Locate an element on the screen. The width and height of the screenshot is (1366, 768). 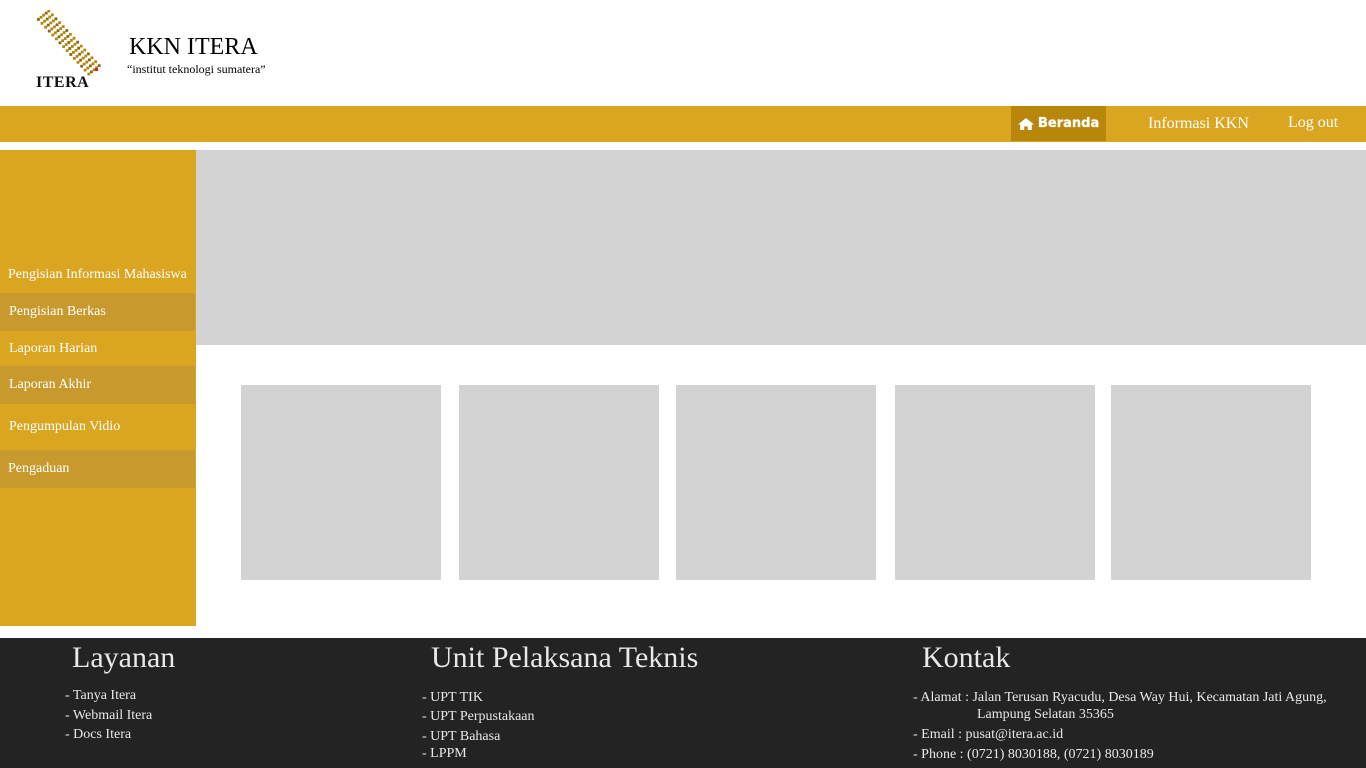
nav-home-button: Beranda is located at coordinates (1058, 123).